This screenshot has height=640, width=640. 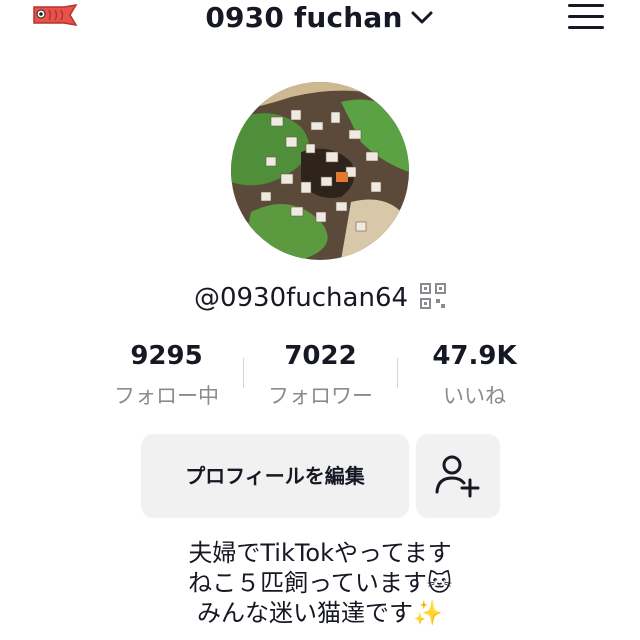 I want to click on add-user-icon, so click(x=457, y=476).